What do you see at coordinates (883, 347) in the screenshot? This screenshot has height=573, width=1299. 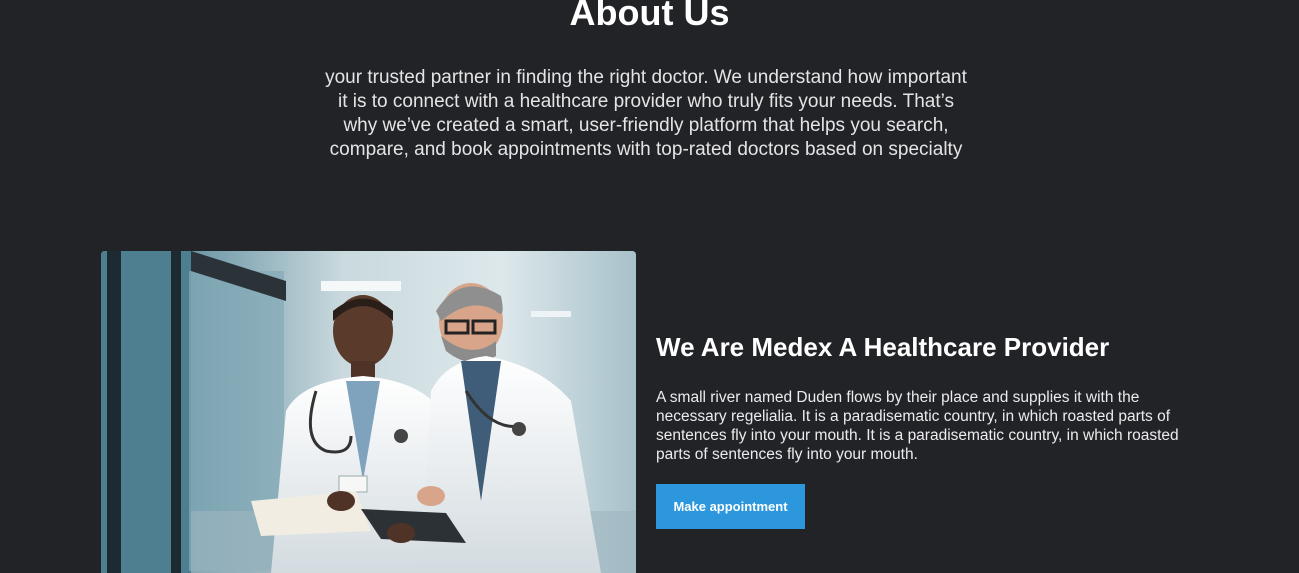 I see `feature-title: We Are Medex A Healthcare Provider` at bounding box center [883, 347].